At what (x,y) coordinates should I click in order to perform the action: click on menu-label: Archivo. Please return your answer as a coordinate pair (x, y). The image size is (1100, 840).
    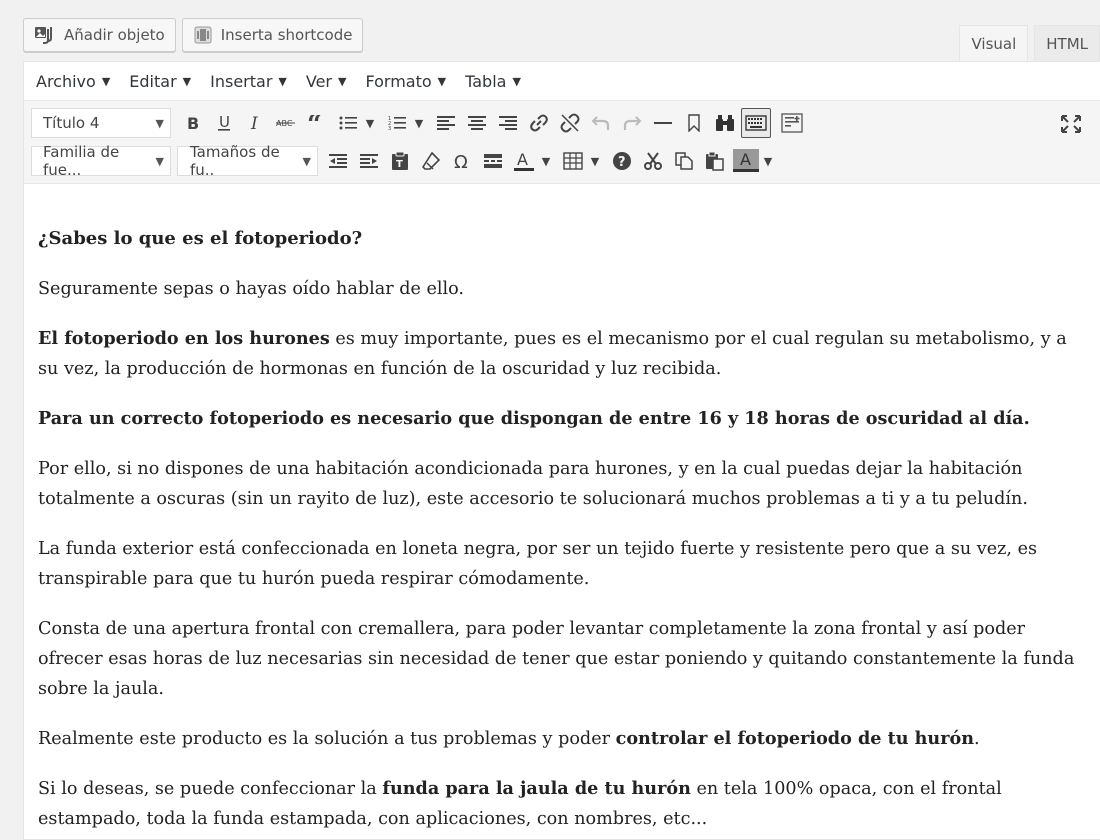
    Looking at the image, I should click on (66, 81).